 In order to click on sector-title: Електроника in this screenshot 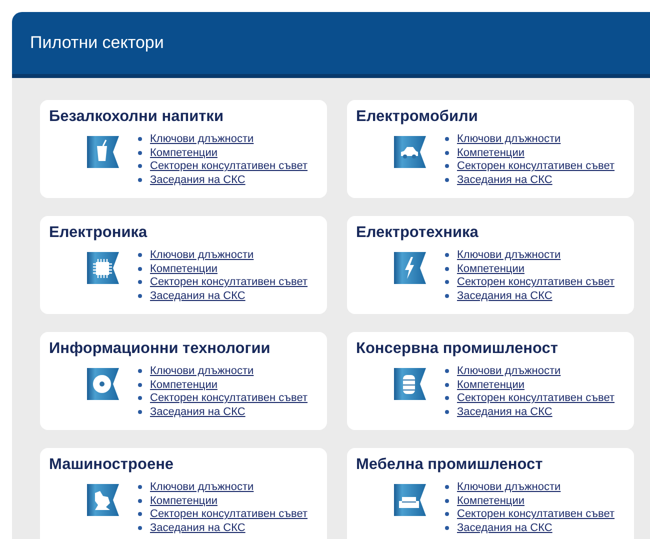, I will do `click(98, 233)`.